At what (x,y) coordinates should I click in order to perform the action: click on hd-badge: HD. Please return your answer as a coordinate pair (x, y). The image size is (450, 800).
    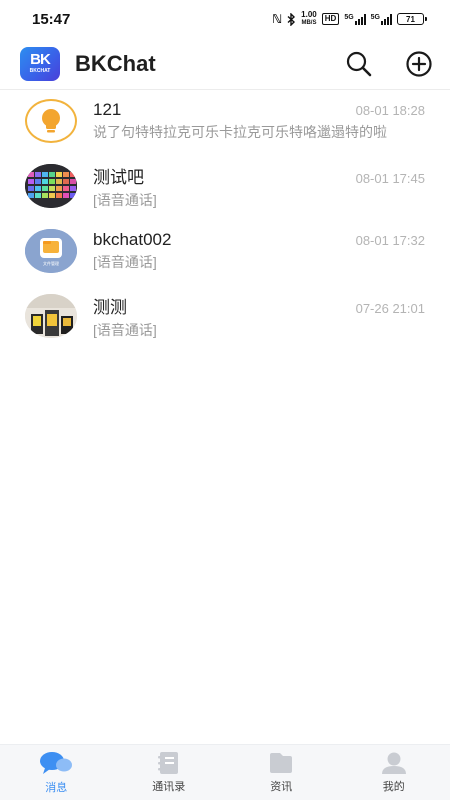
    Looking at the image, I should click on (330, 19).